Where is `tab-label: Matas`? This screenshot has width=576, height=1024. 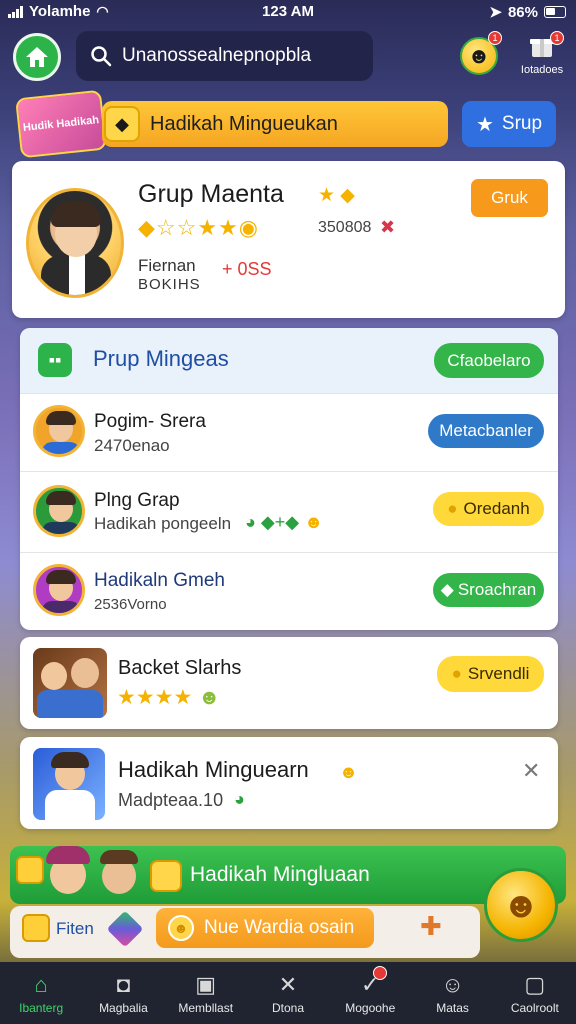
tab-label: Matas is located at coordinates (452, 1007).